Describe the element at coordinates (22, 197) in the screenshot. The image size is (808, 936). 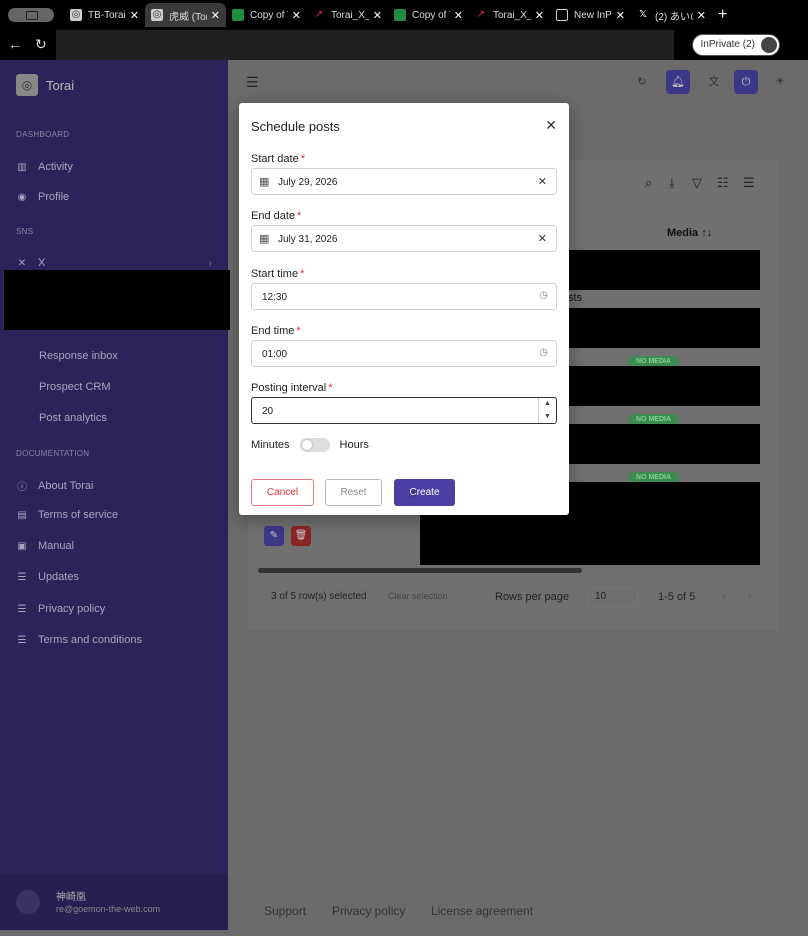
I see `user-circle-icon: ◉` at that location.